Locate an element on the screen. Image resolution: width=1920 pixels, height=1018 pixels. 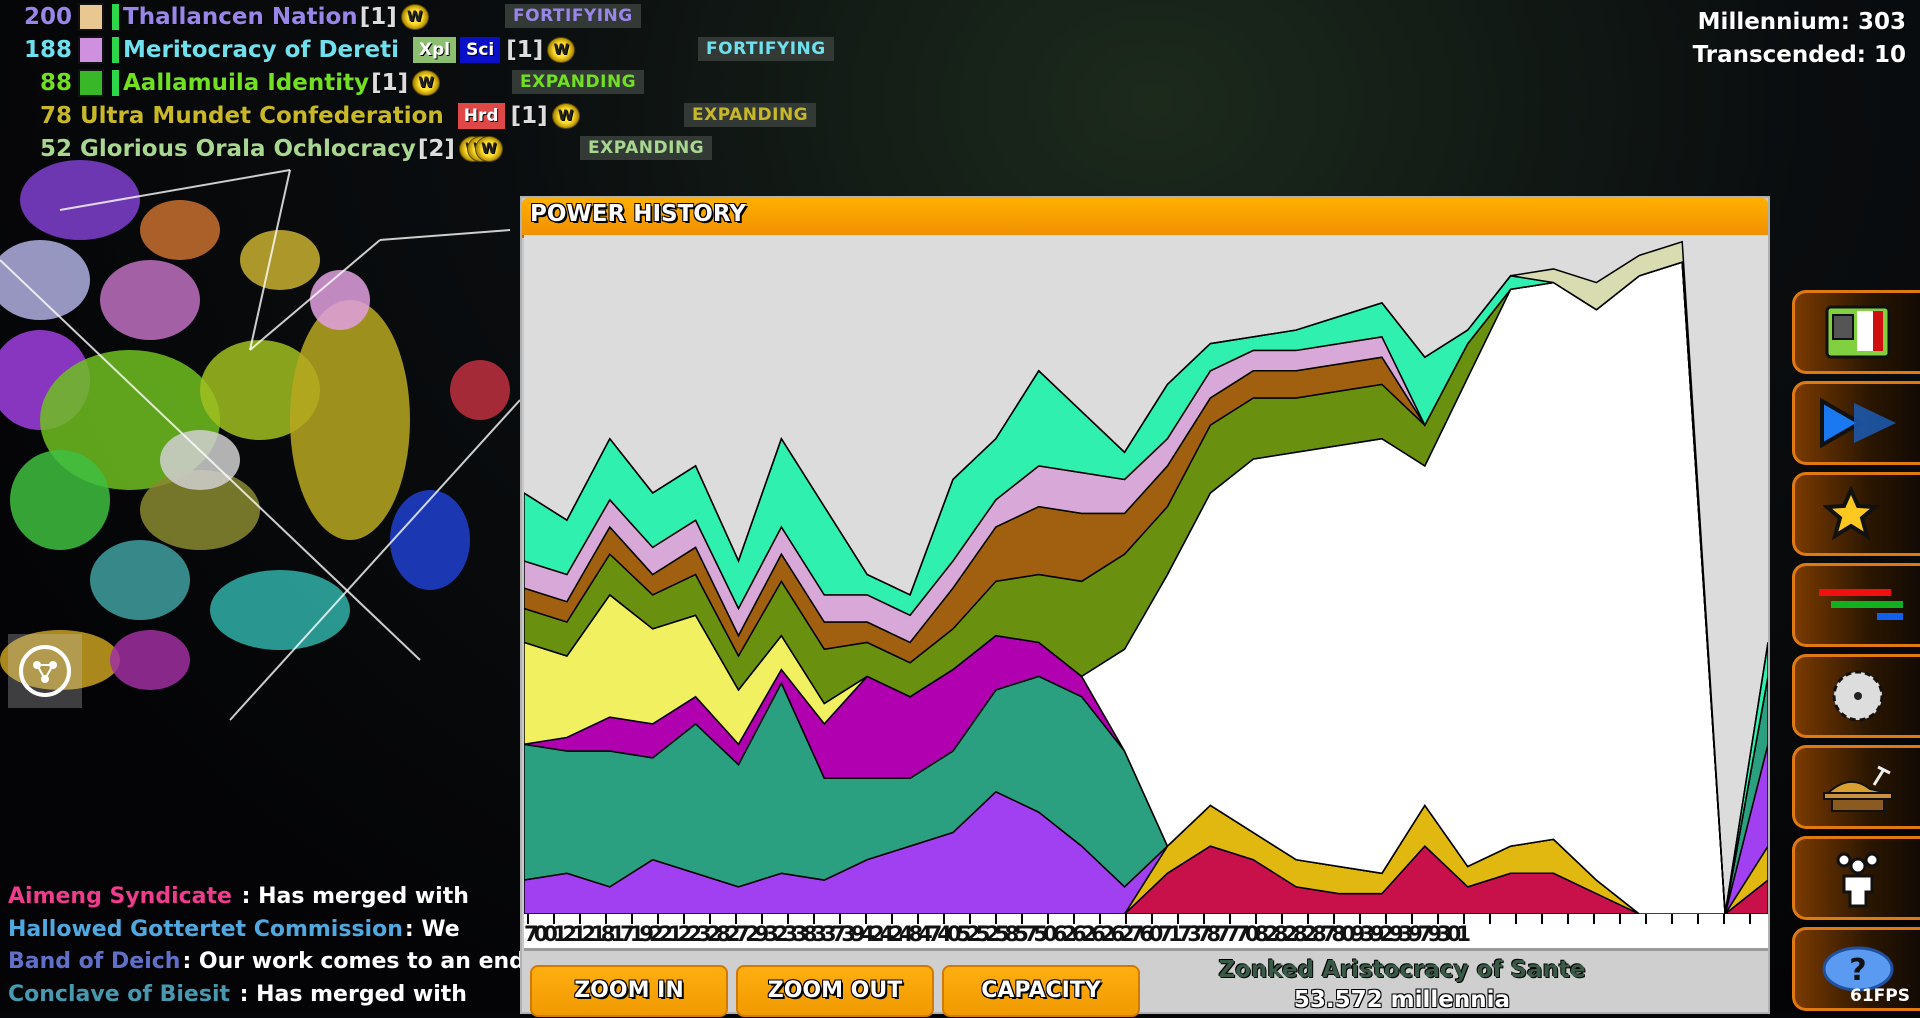
fps-counter: 61FPS is located at coordinates (1880, 996).